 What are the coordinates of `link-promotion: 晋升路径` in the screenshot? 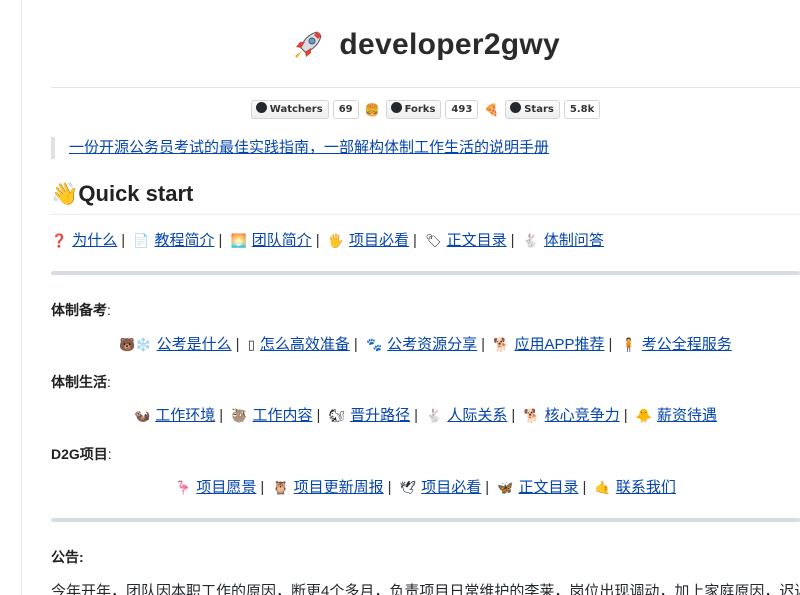 It's located at (380, 415).